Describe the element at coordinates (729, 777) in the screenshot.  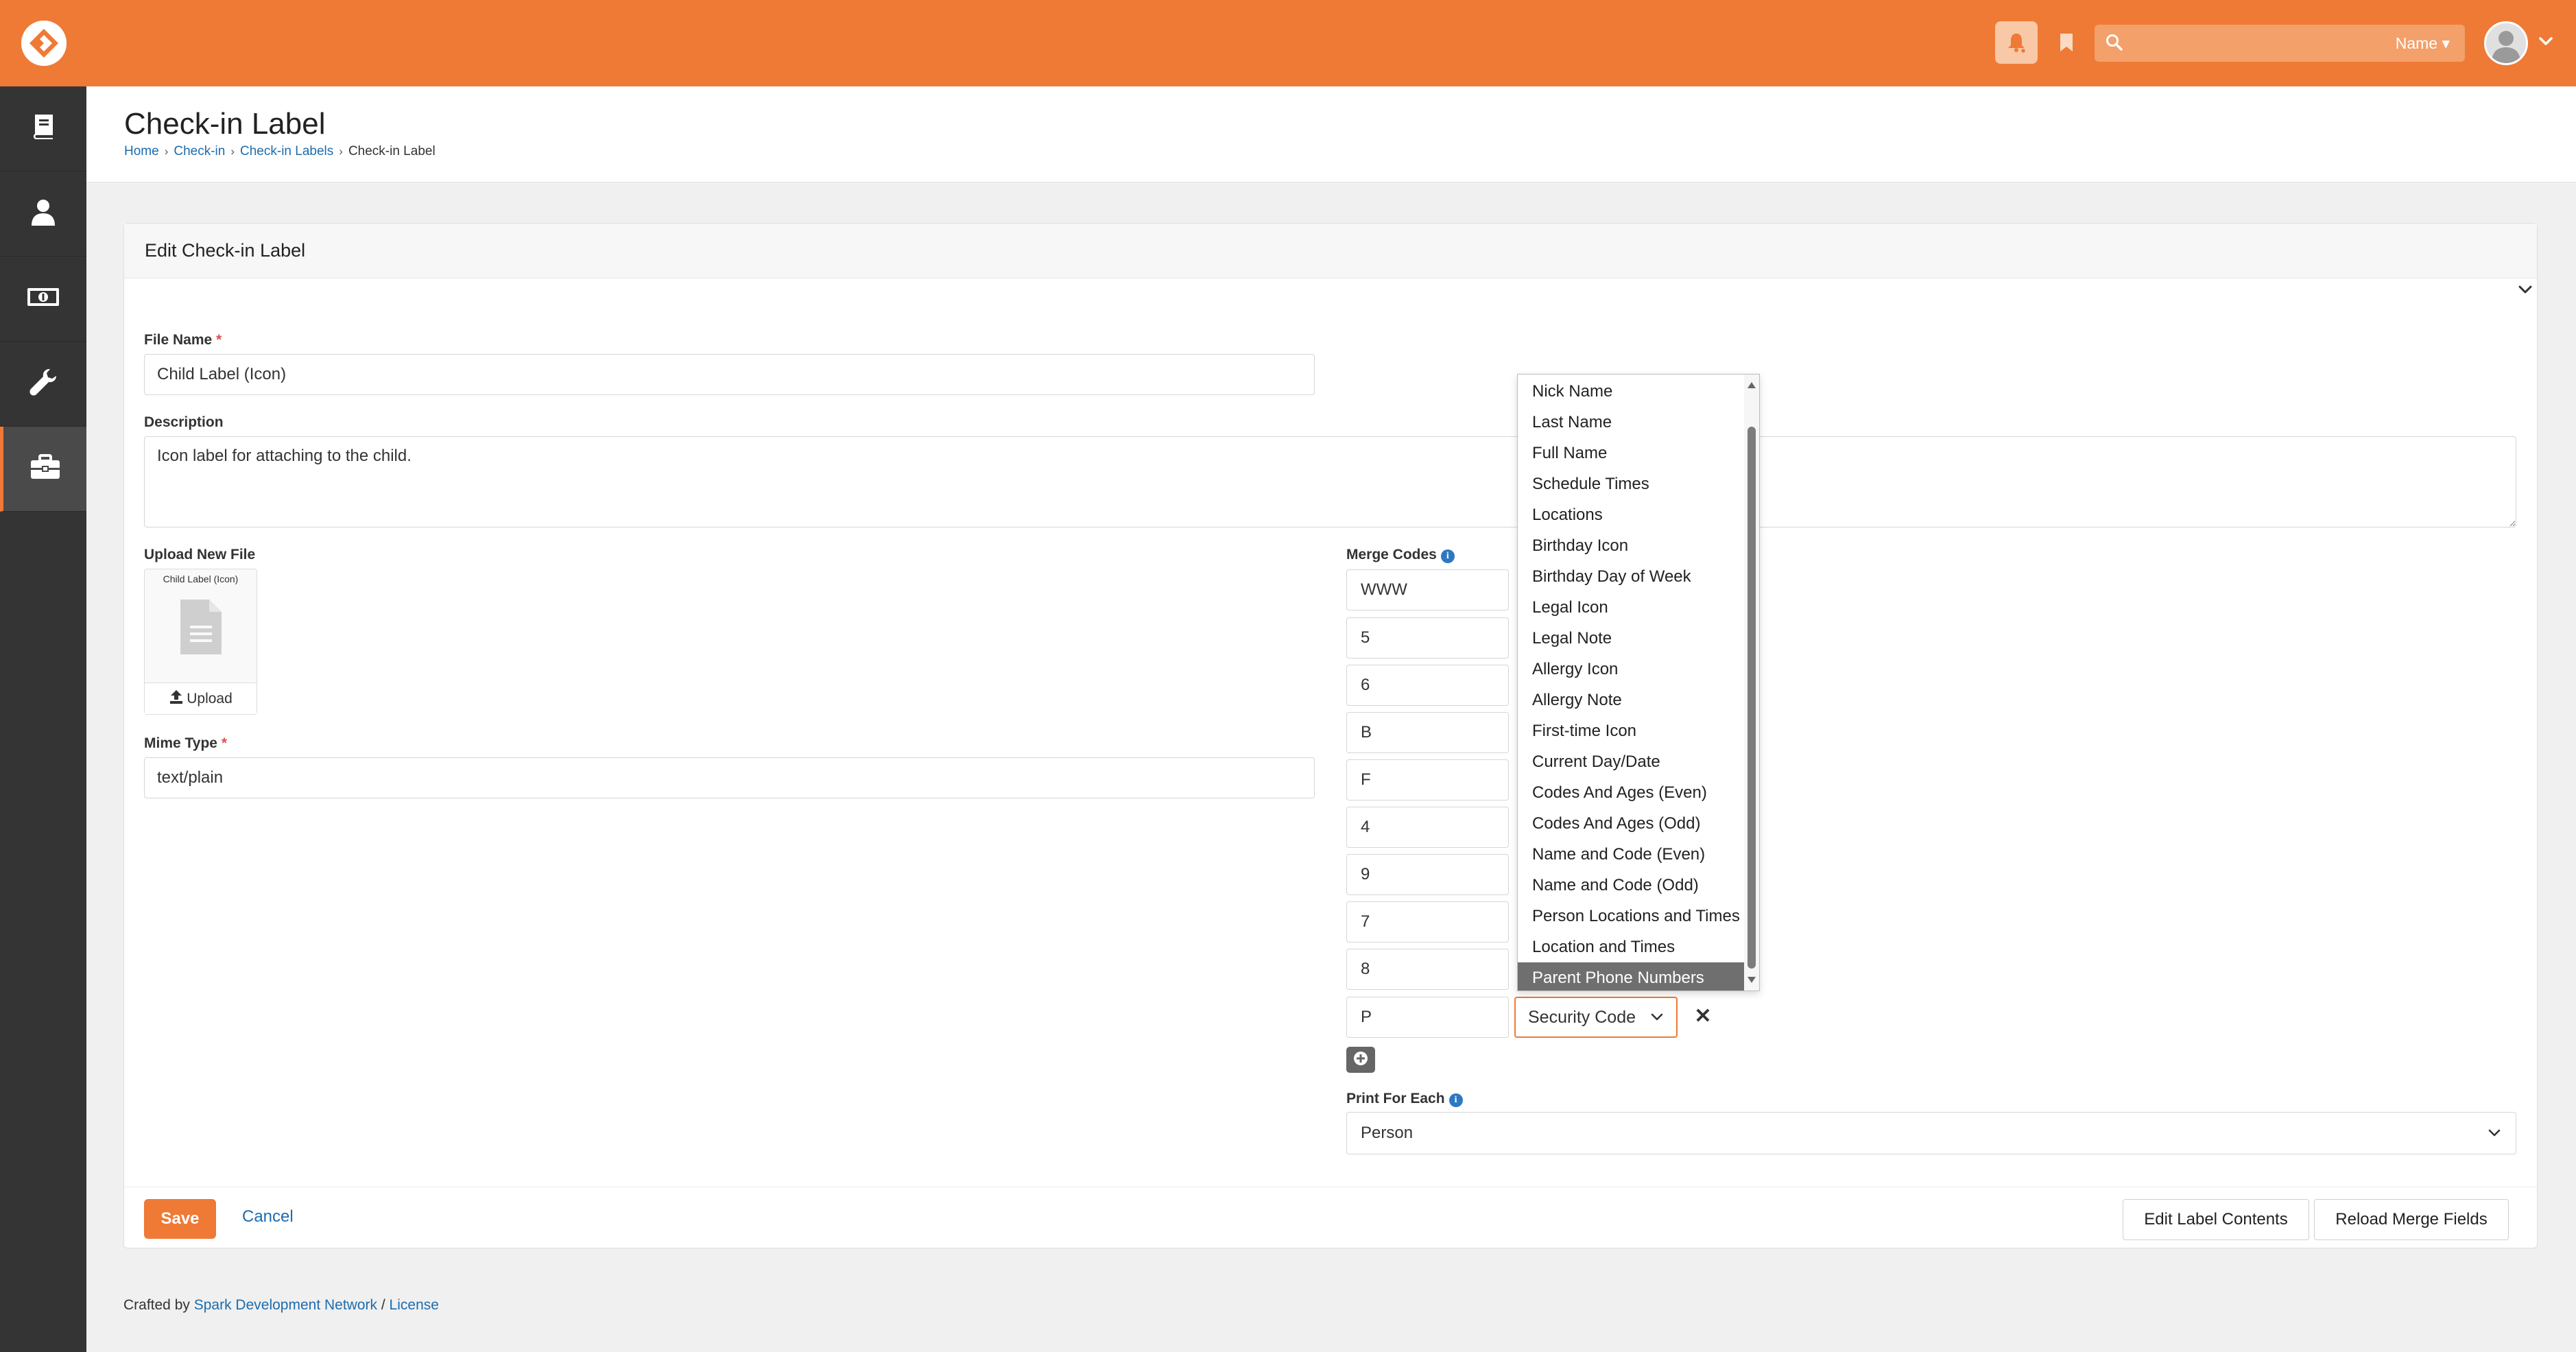
I see `mime-type-input` at that location.